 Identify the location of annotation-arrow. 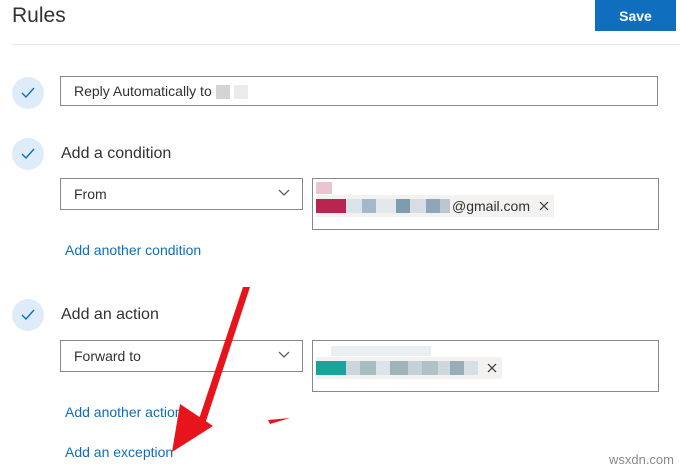
(231, 369).